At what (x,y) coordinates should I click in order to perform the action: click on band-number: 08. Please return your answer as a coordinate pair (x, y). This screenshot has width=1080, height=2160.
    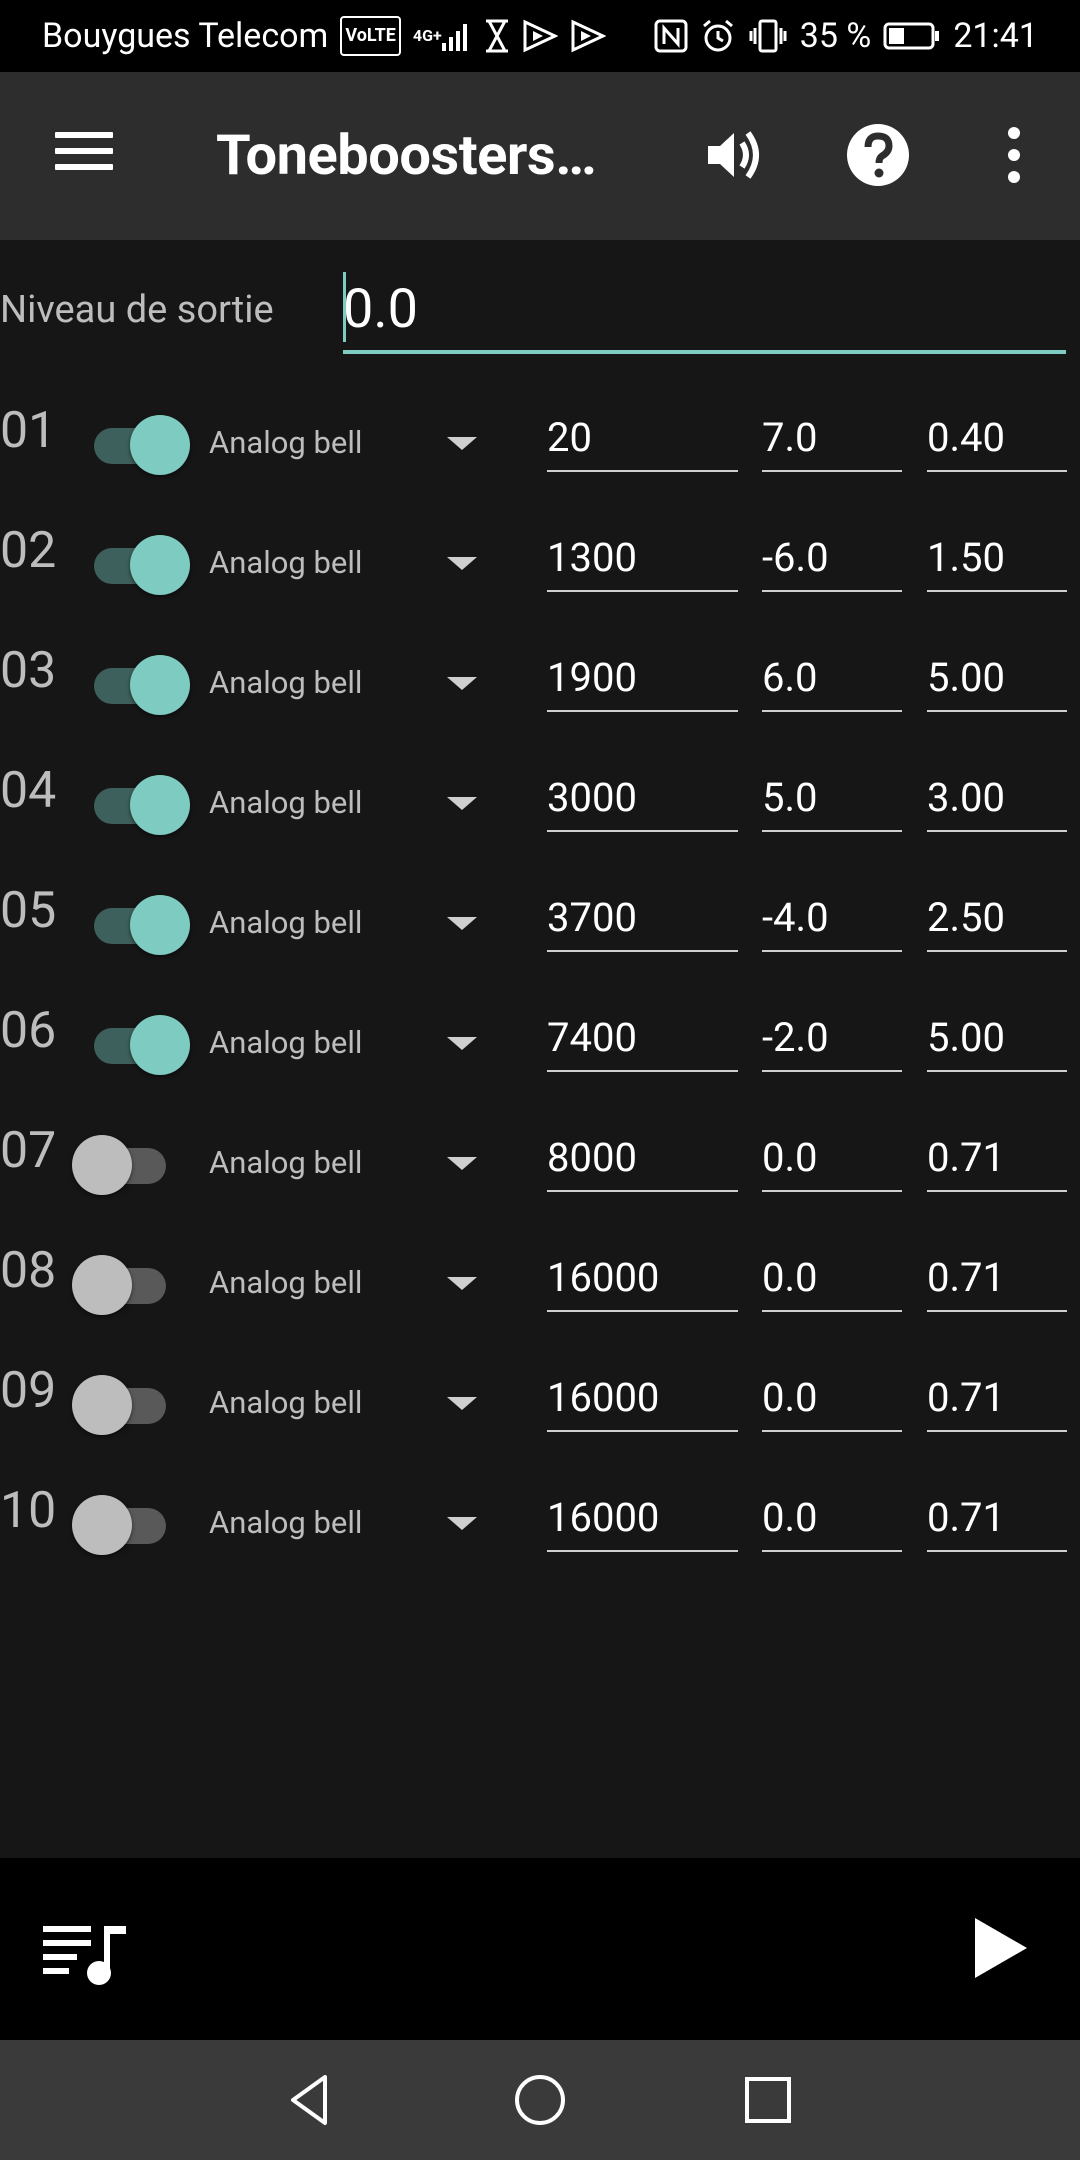
    Looking at the image, I should click on (28, 1271).